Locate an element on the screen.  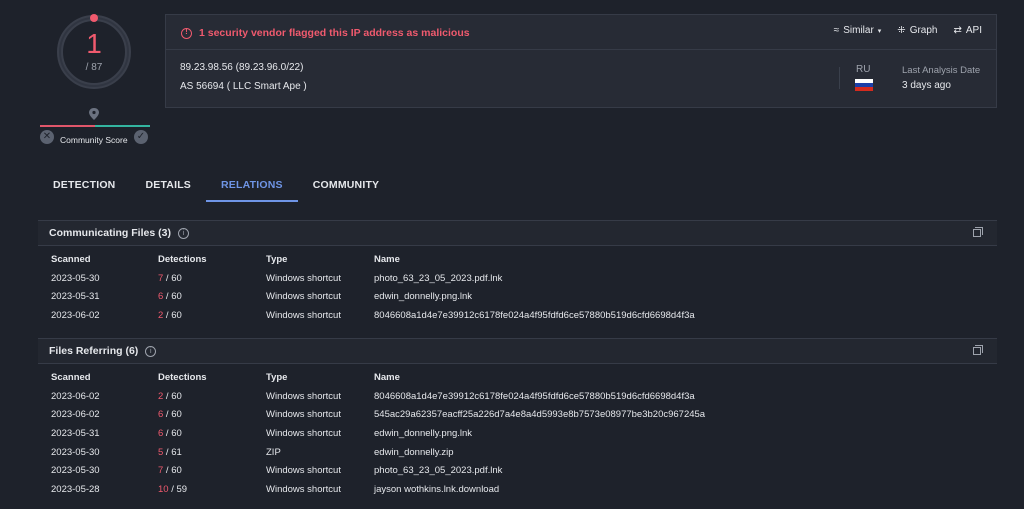
graph-button: ⁜ Graph is located at coordinates (917, 30).